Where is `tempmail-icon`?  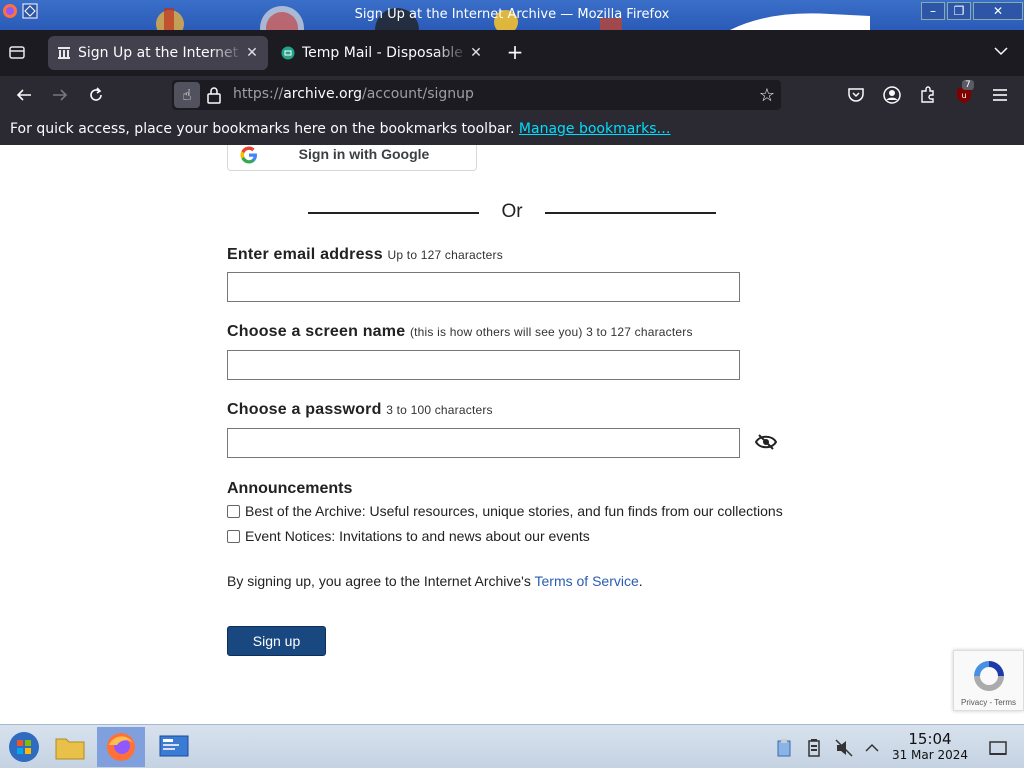
tempmail-icon is located at coordinates (288, 53).